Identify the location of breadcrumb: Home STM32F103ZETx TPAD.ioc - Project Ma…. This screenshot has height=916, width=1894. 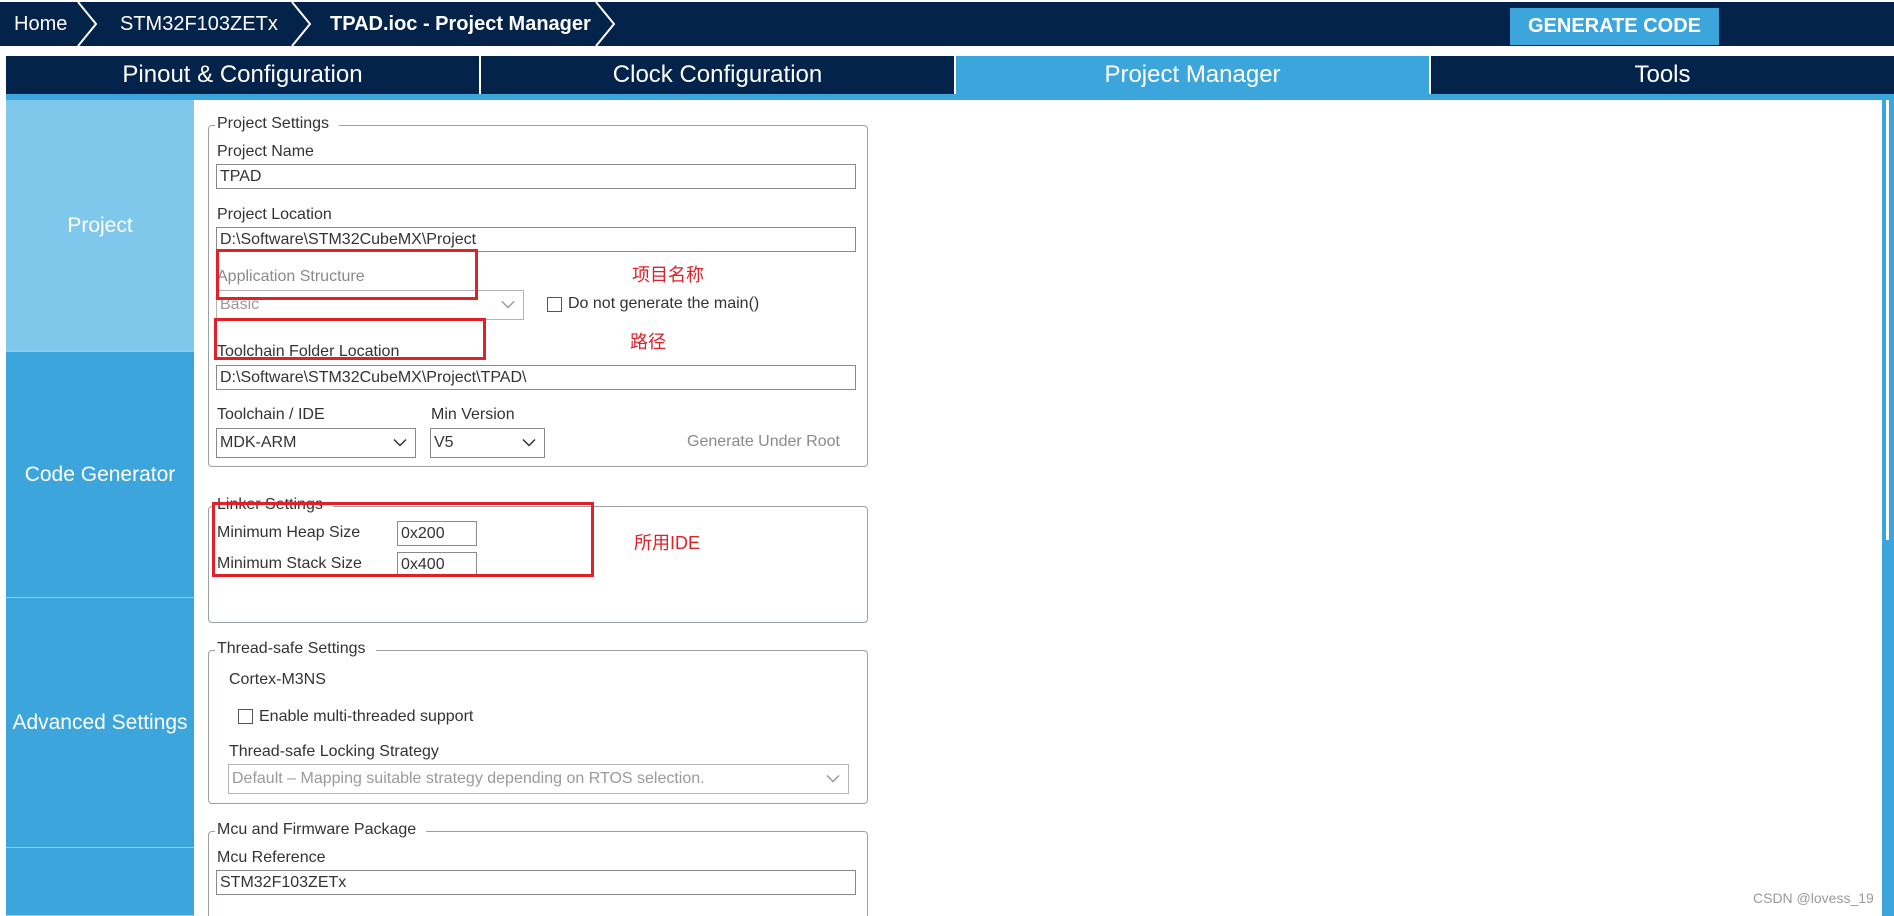
(947, 24).